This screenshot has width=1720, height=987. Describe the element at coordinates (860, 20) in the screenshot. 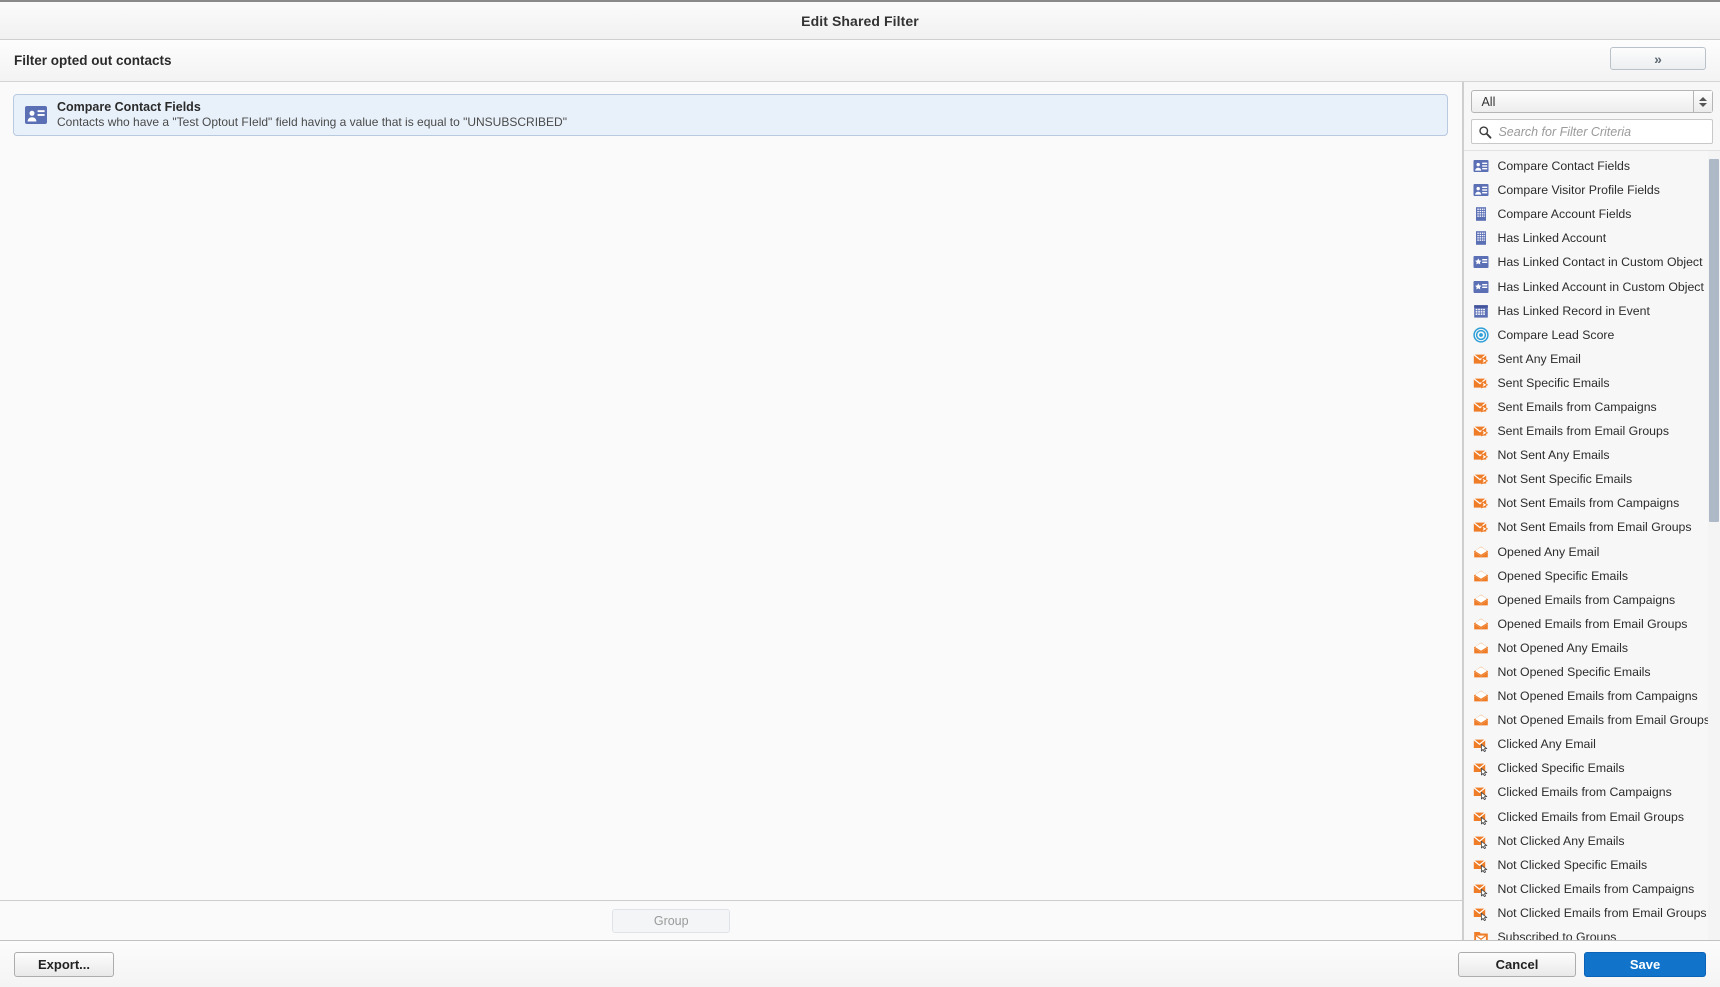

I see `dialog-title: Edit Shared Filter` at that location.